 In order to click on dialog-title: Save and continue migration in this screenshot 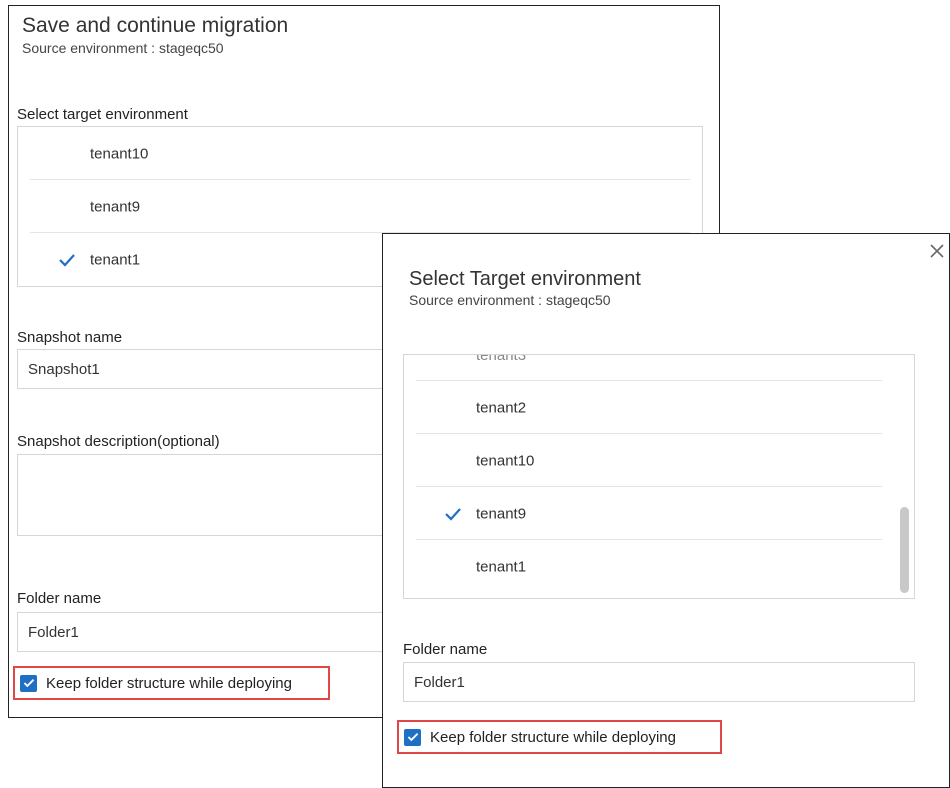, I will do `click(155, 25)`.